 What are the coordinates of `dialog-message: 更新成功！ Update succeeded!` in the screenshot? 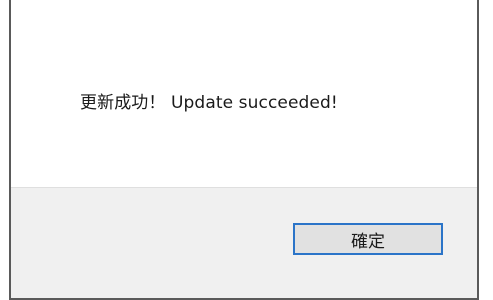 It's located at (209, 103).